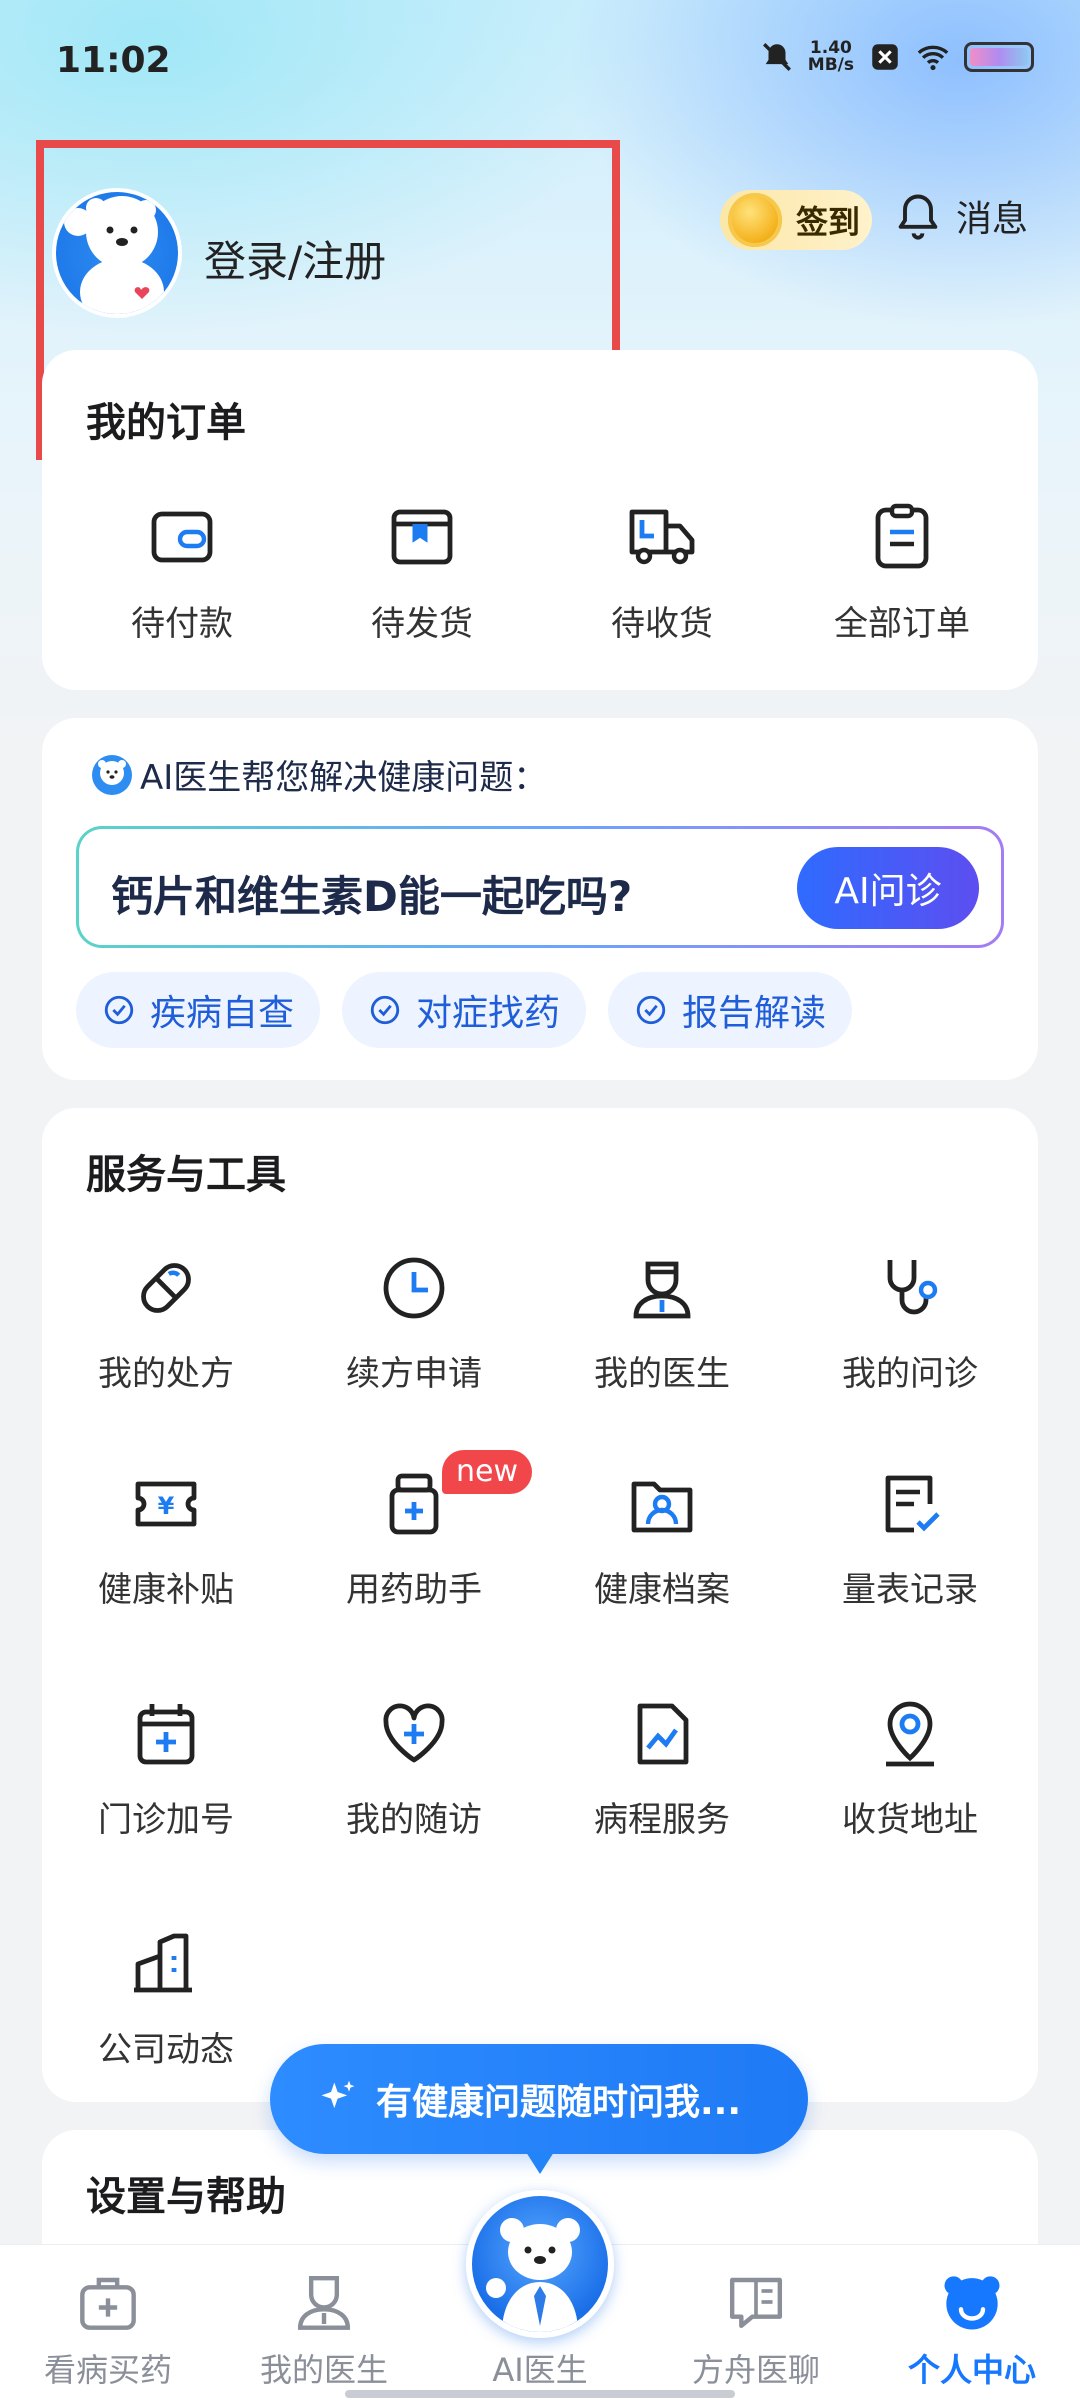  What do you see at coordinates (414, 1769) in the screenshot?
I see `service-follow-up: 我的随访` at bounding box center [414, 1769].